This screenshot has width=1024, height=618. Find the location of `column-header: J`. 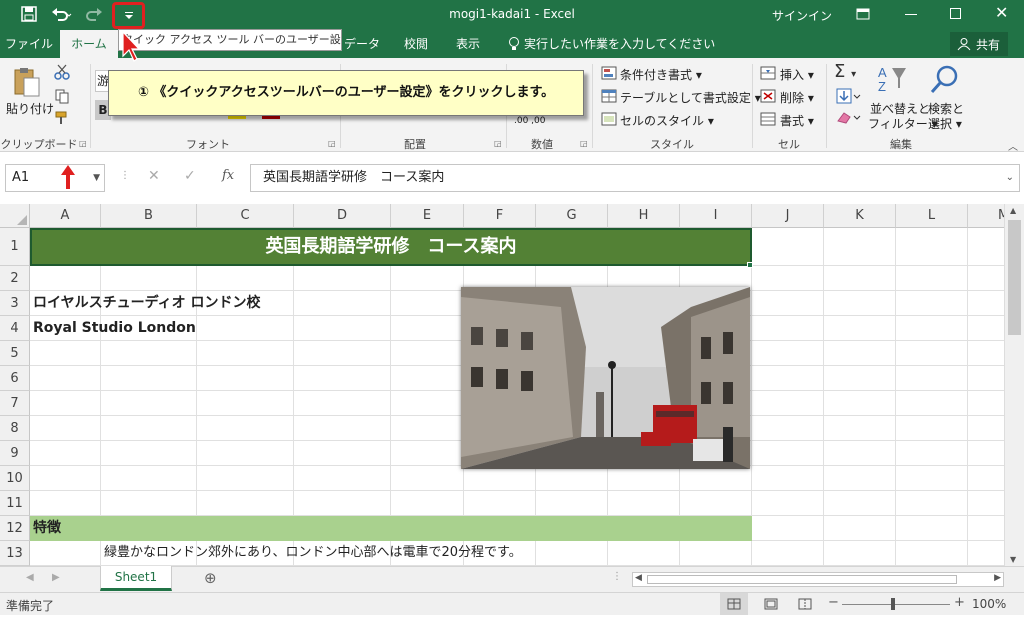

column-header: J is located at coordinates (788, 216).